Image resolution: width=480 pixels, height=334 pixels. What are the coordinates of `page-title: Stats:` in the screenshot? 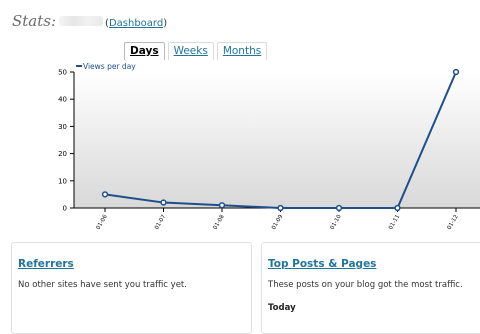 It's located at (34, 21).